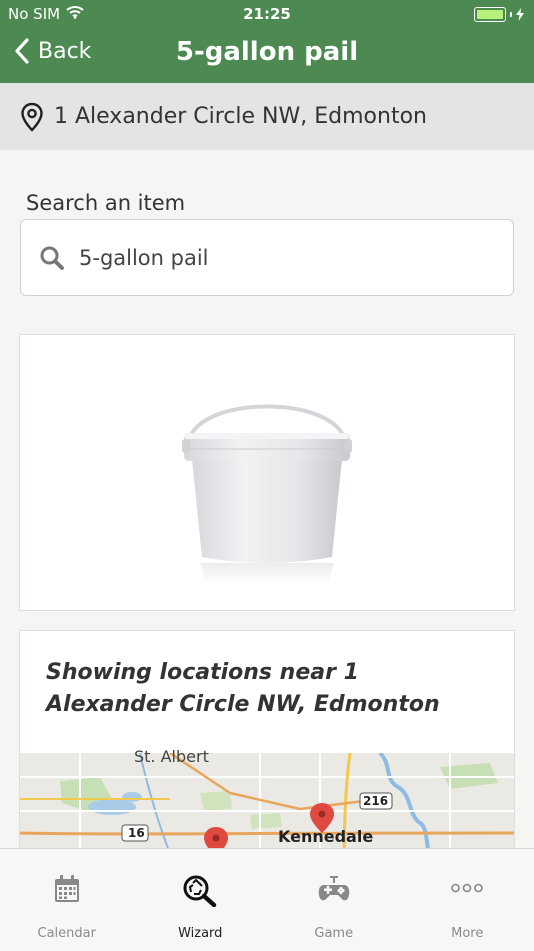 Image resolution: width=534 pixels, height=951 pixels. Describe the element at coordinates (520, 14) in the screenshot. I see `charging-icon` at that location.